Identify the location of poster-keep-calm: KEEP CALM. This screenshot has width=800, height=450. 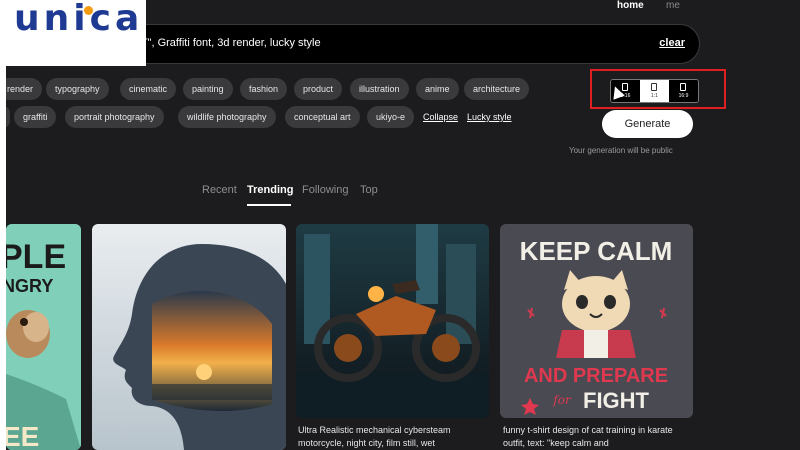
(596, 251).